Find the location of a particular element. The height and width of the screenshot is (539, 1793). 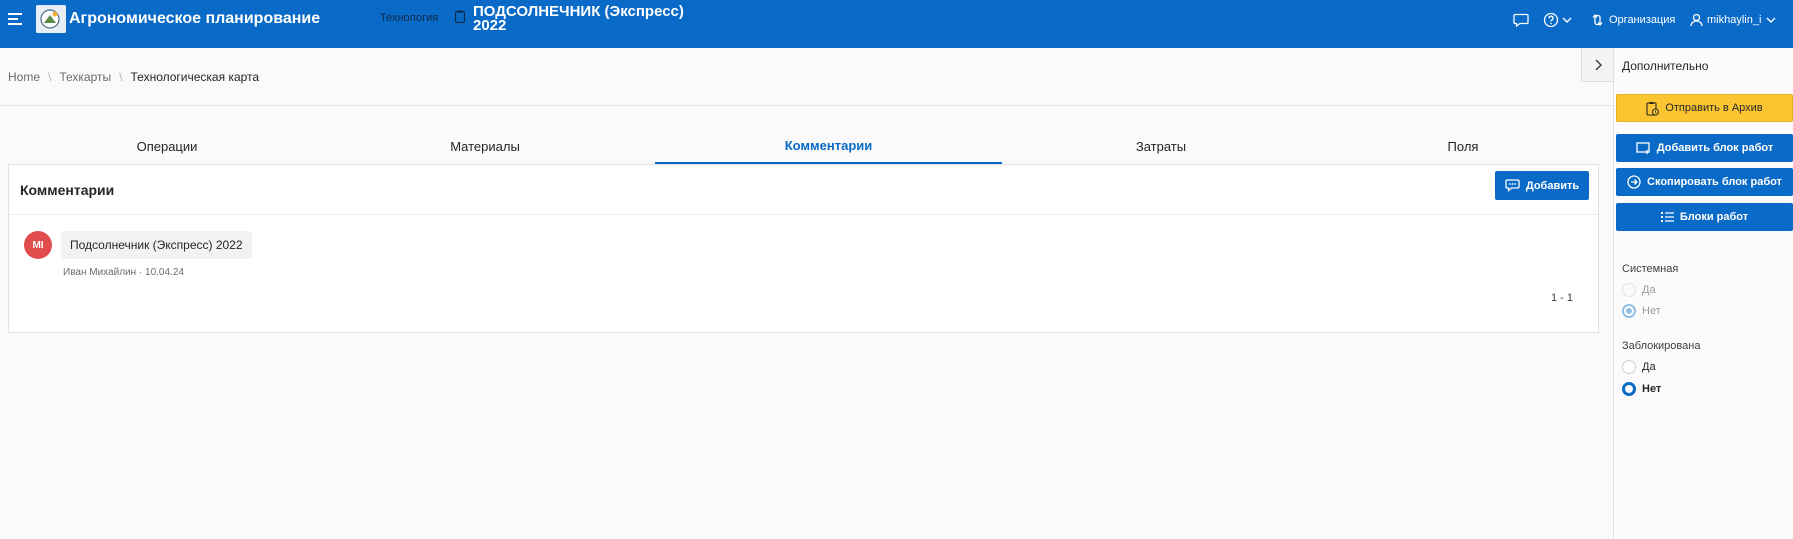

breadcrumb-techcards: Техкарты is located at coordinates (85, 77).